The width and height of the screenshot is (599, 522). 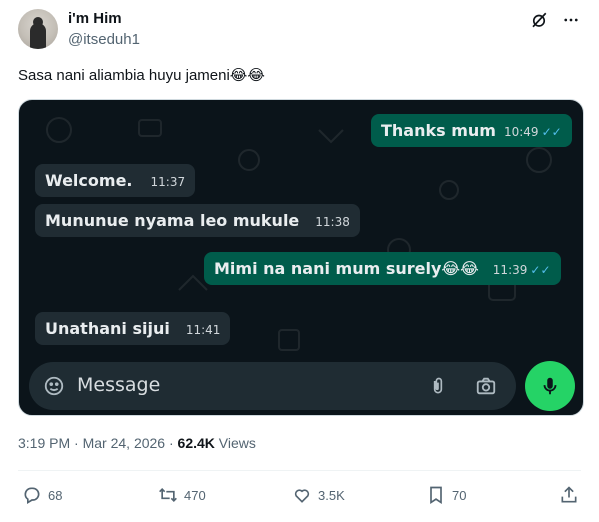 I want to click on grok-icon, so click(x=539, y=20).